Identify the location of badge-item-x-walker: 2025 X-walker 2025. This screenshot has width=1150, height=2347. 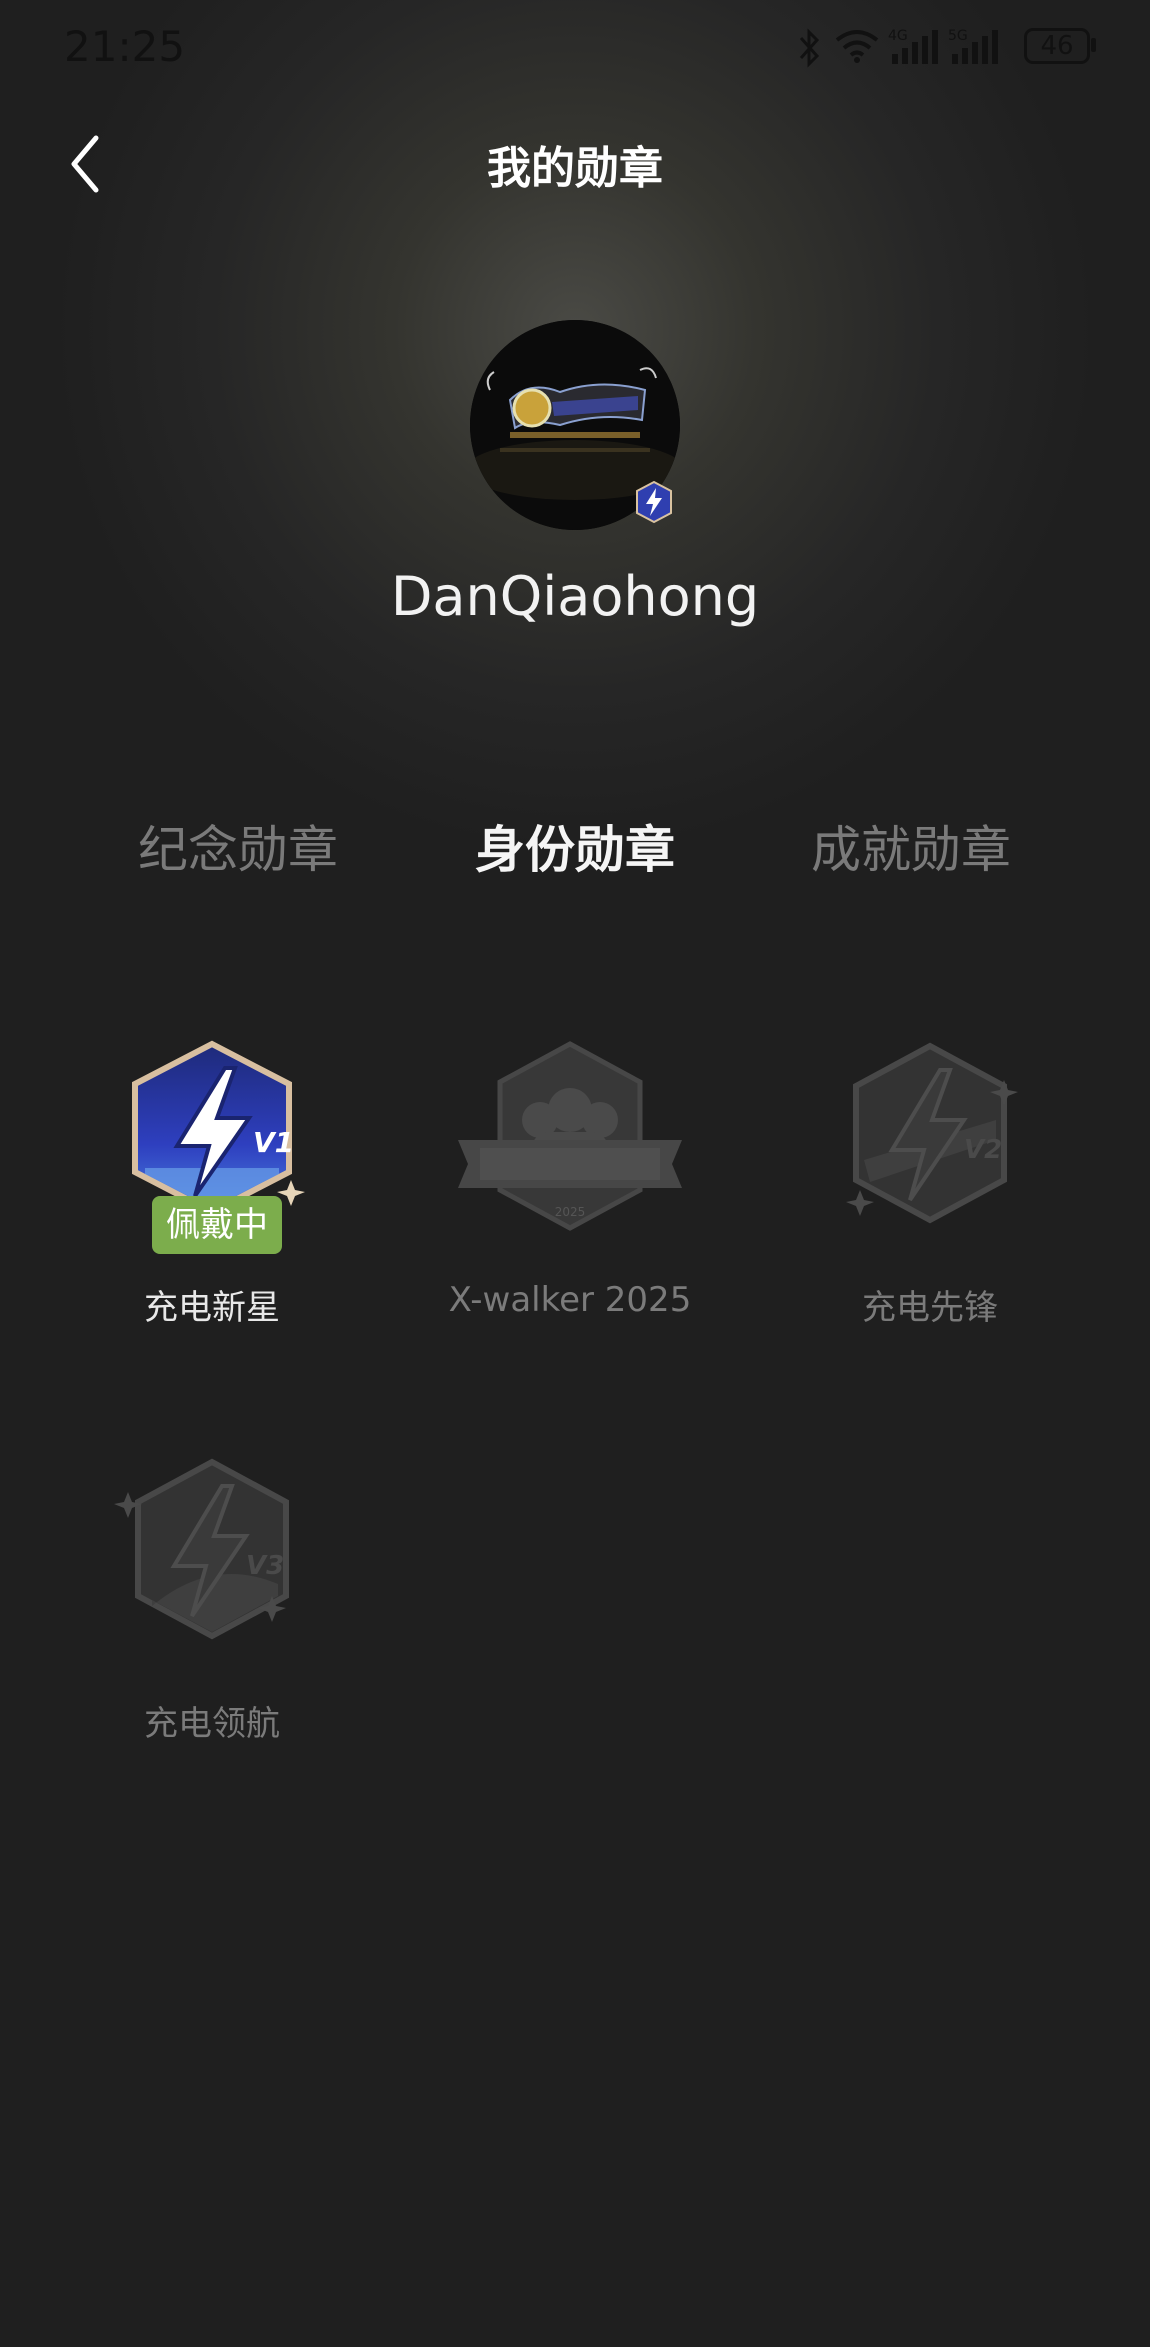
(570, 1185).